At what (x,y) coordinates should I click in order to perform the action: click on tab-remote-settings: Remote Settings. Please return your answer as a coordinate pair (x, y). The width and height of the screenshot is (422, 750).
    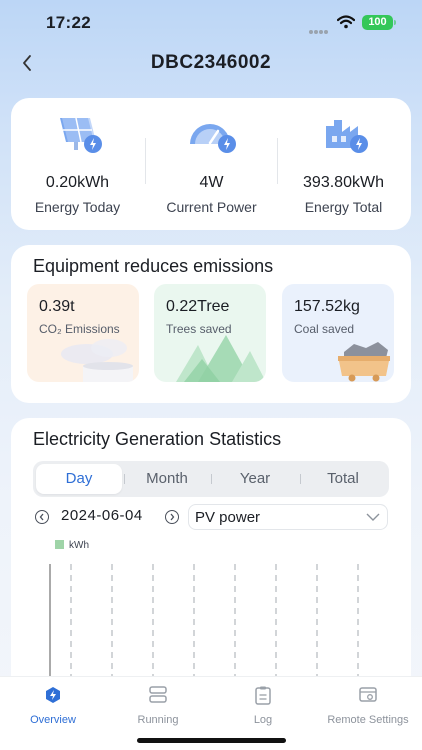
    Looking at the image, I should click on (368, 705).